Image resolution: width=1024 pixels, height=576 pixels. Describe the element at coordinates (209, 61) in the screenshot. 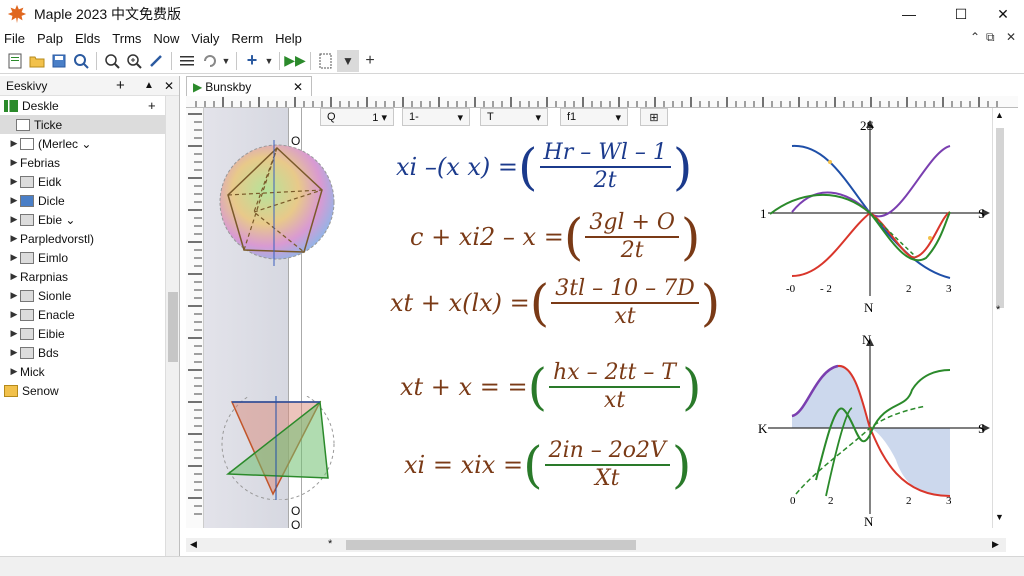

I see `undo-icon` at that location.